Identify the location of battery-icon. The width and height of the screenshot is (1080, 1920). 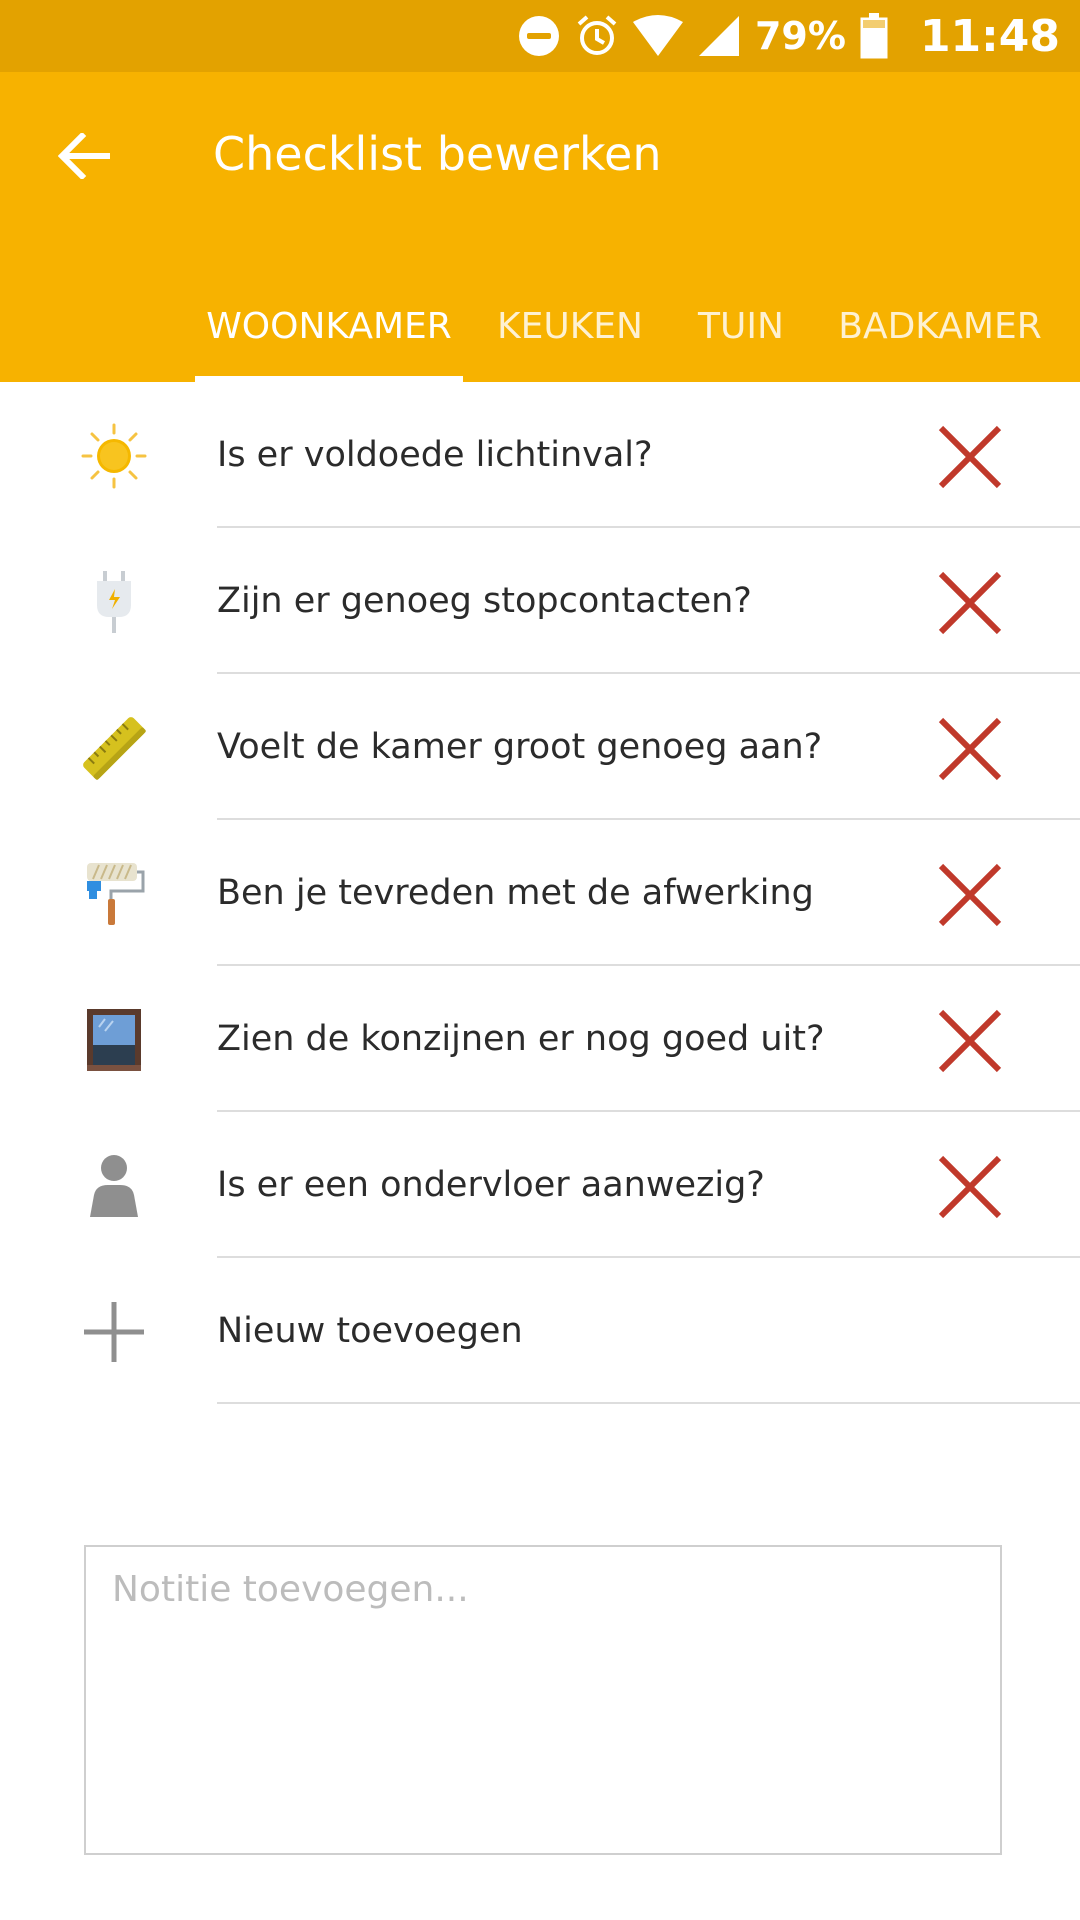
(874, 36).